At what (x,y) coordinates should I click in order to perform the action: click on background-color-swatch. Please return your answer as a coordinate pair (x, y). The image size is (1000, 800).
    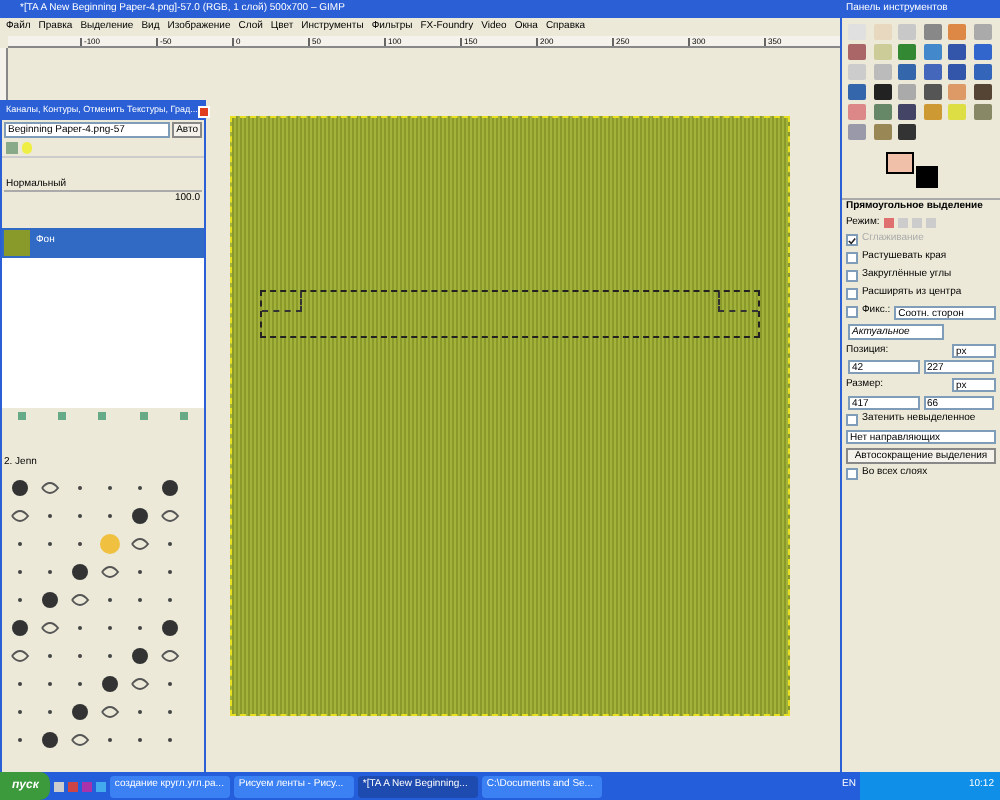
    Looking at the image, I should click on (927, 177).